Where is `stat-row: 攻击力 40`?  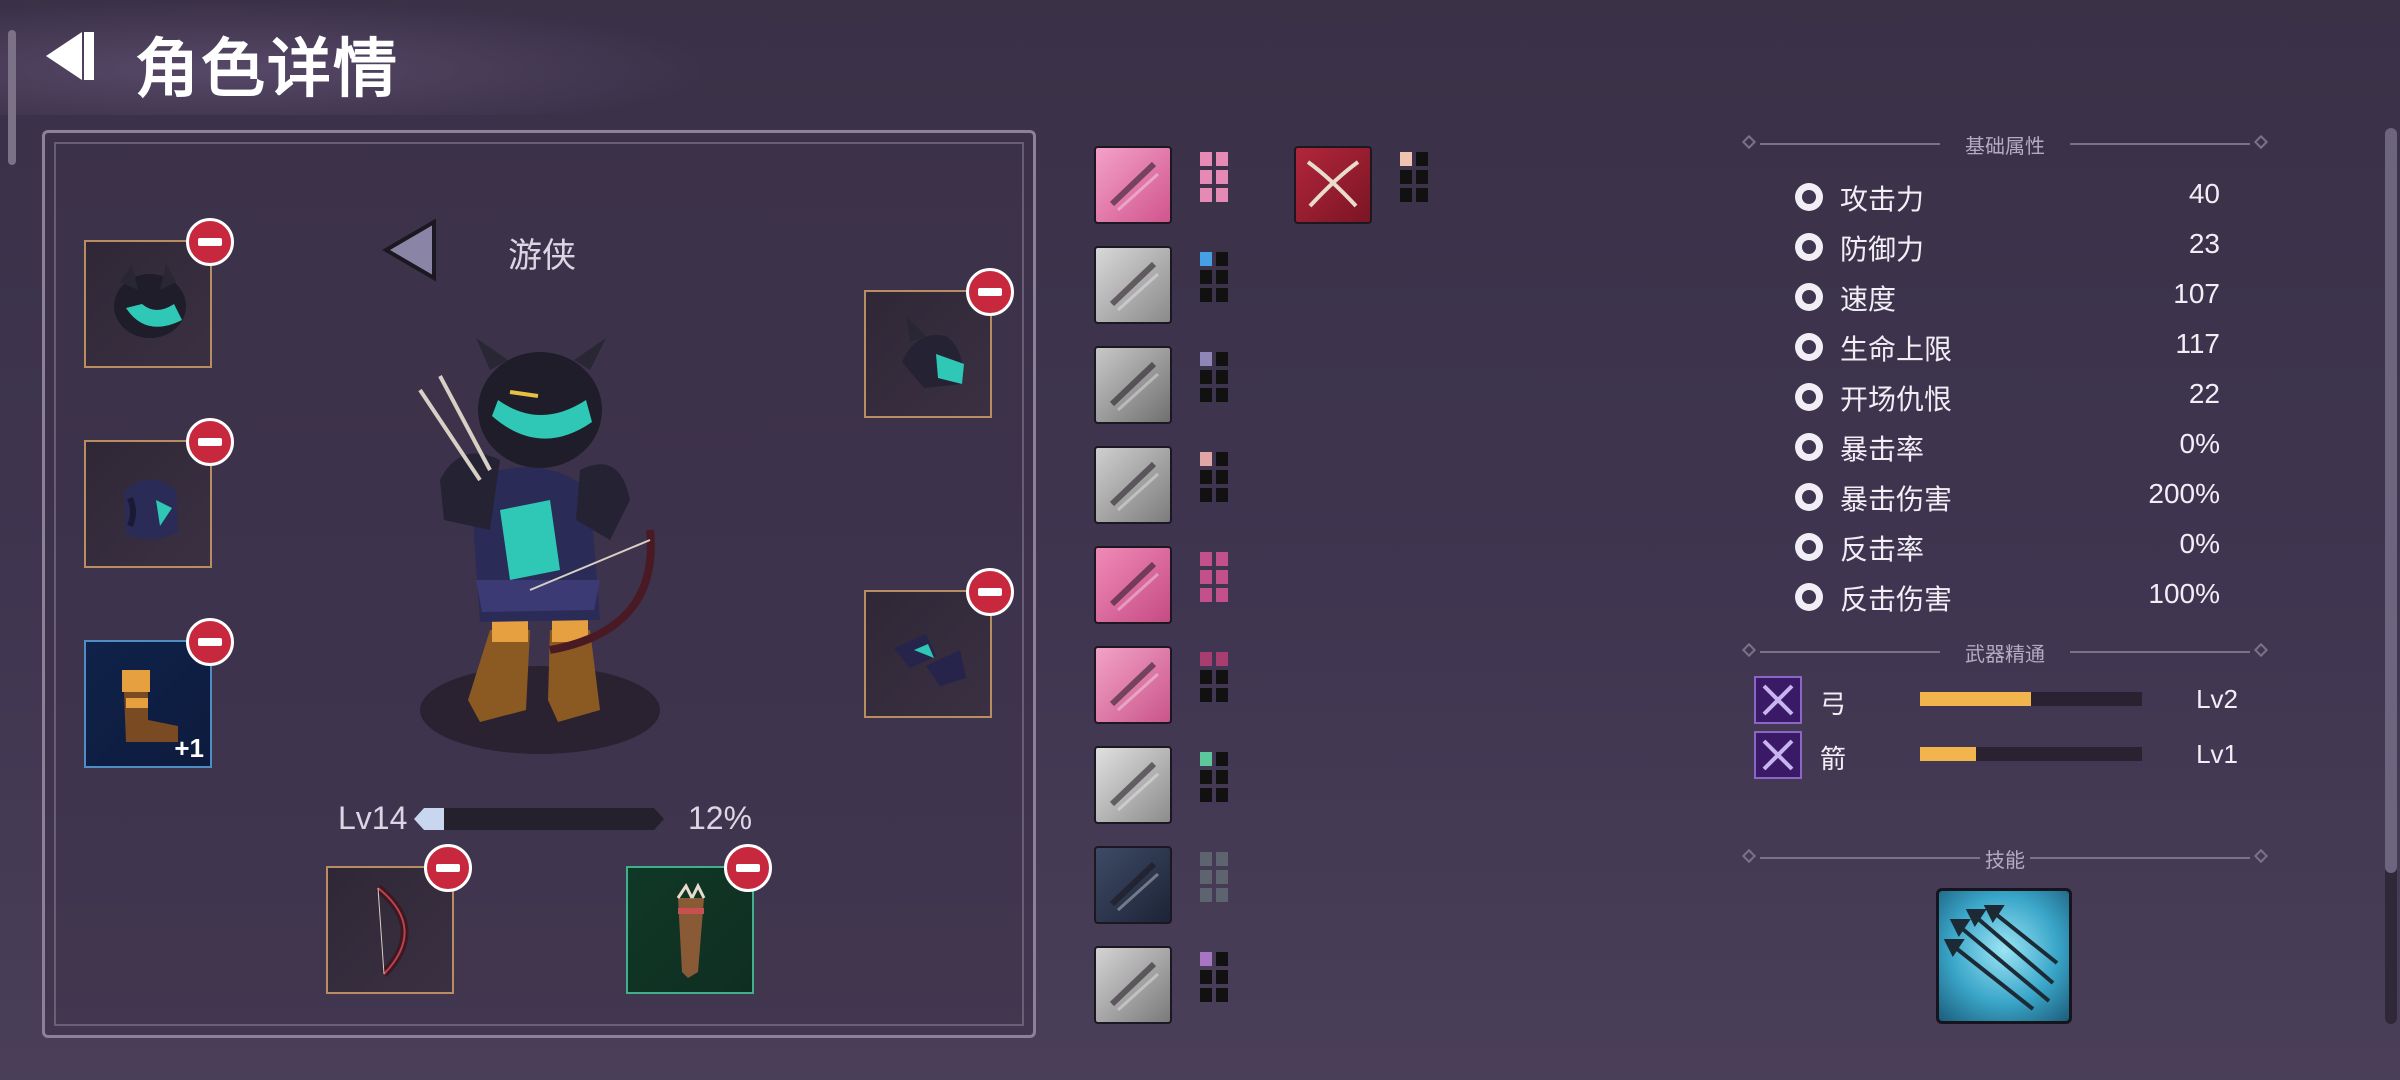
stat-row: 攻击力 40 is located at coordinates (2005, 196).